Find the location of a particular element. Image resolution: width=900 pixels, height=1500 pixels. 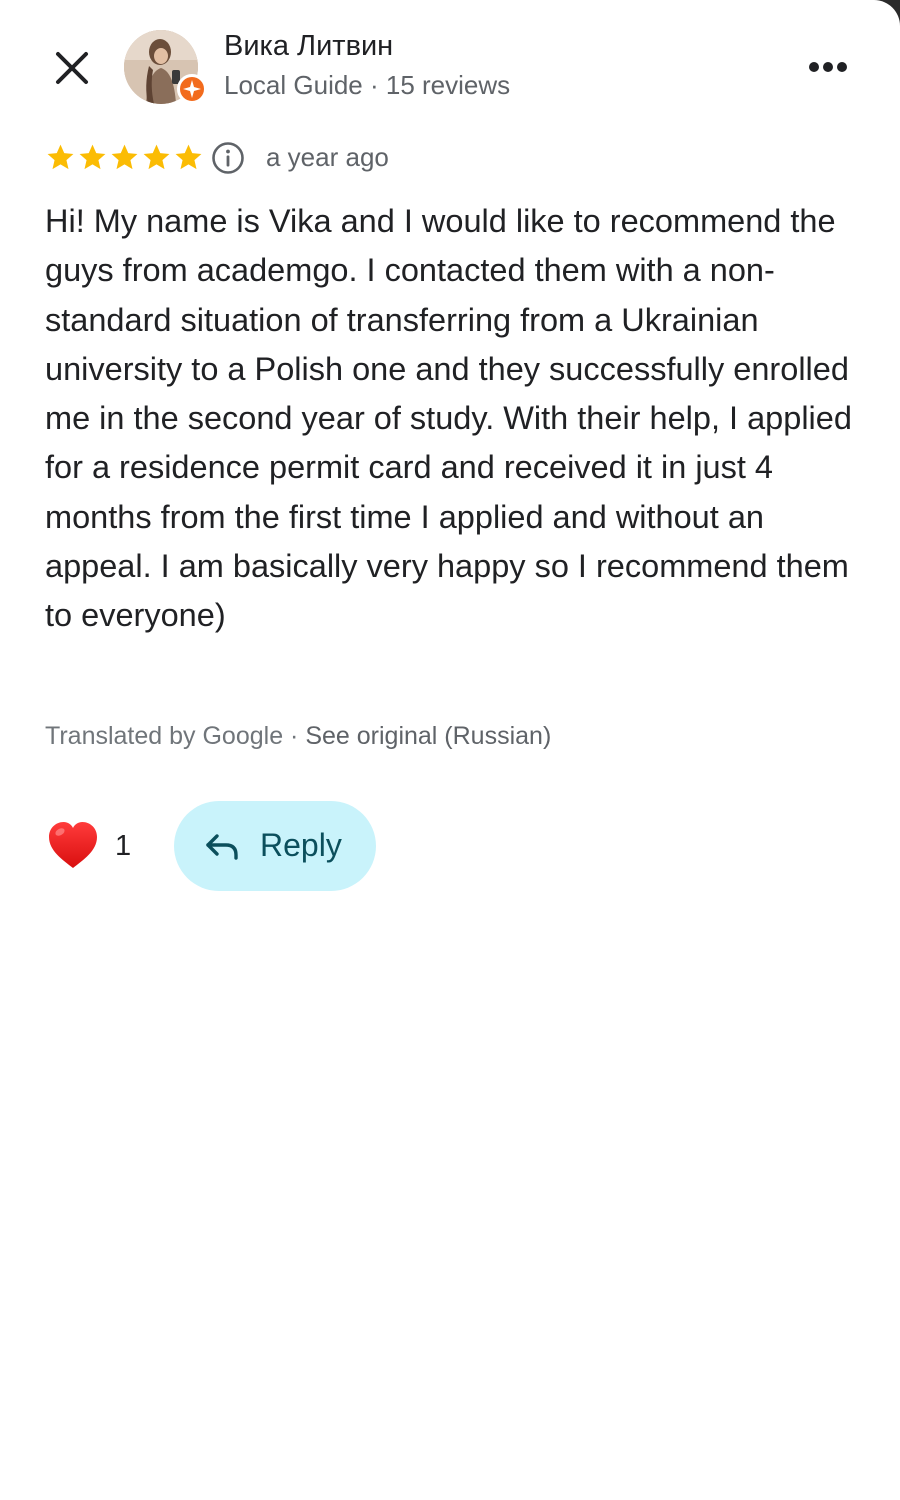

local-guide-badge is located at coordinates (192, 89).